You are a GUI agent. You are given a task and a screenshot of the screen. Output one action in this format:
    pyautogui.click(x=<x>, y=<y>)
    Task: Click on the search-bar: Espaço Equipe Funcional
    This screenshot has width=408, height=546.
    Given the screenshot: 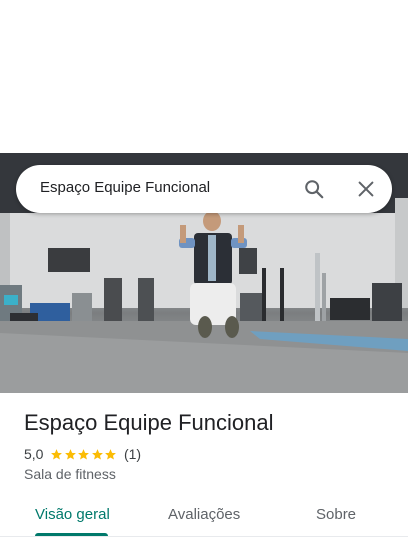 What is the action you would take?
    pyautogui.click(x=204, y=189)
    